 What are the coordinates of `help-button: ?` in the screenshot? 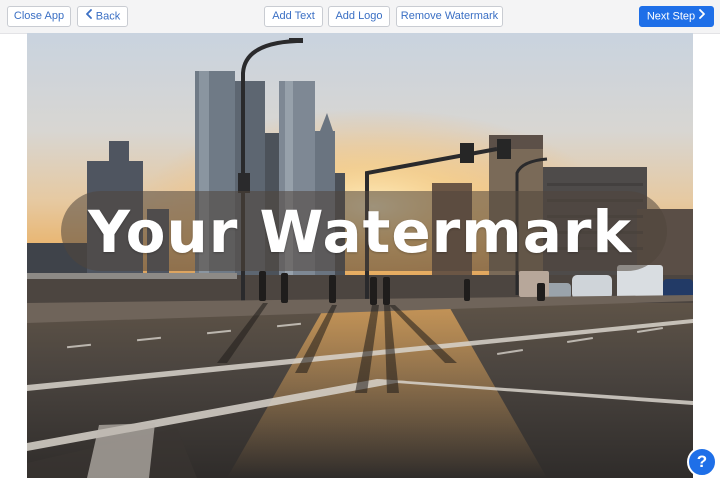 It's located at (702, 462).